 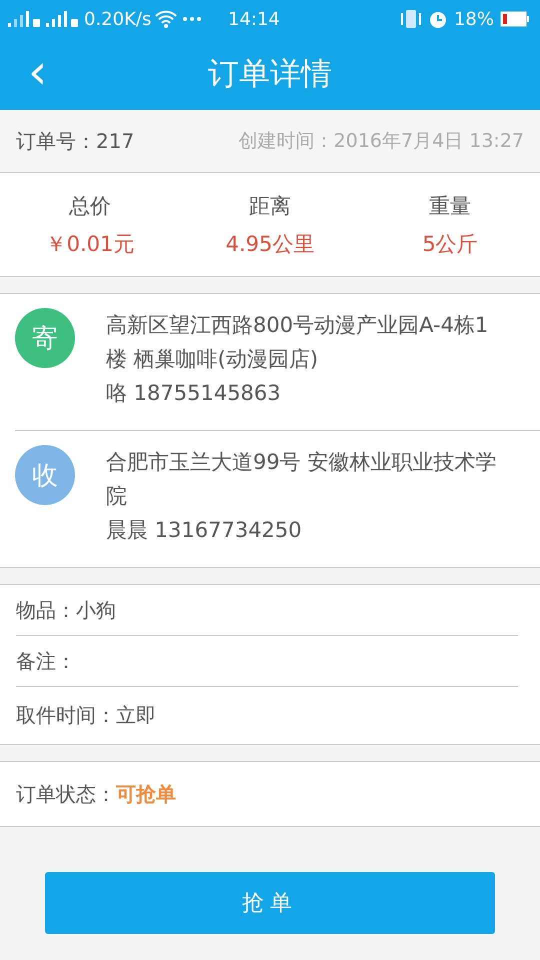 I want to click on battery-percent: 18%, so click(x=474, y=19).